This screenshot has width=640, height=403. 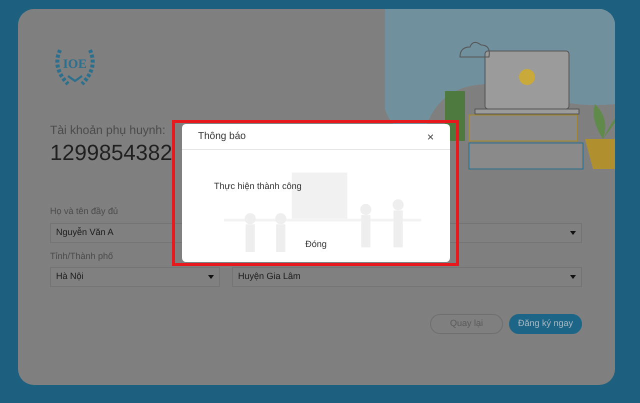 I want to click on account-number: 1299854382, so click(x=111, y=152).